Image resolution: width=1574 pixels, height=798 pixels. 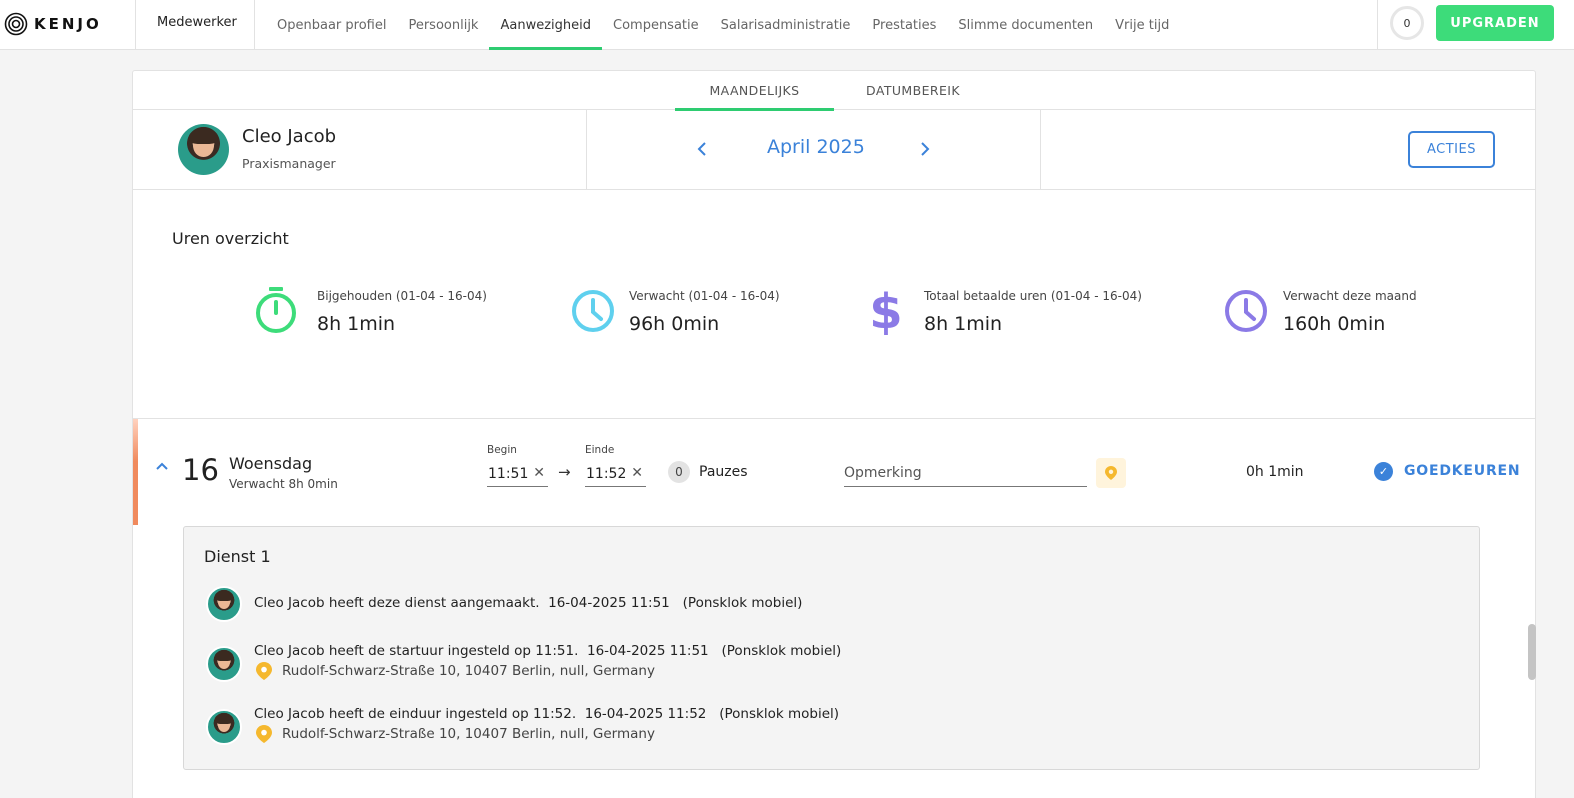 I want to click on stat-value: 96h 0min, so click(x=674, y=324).